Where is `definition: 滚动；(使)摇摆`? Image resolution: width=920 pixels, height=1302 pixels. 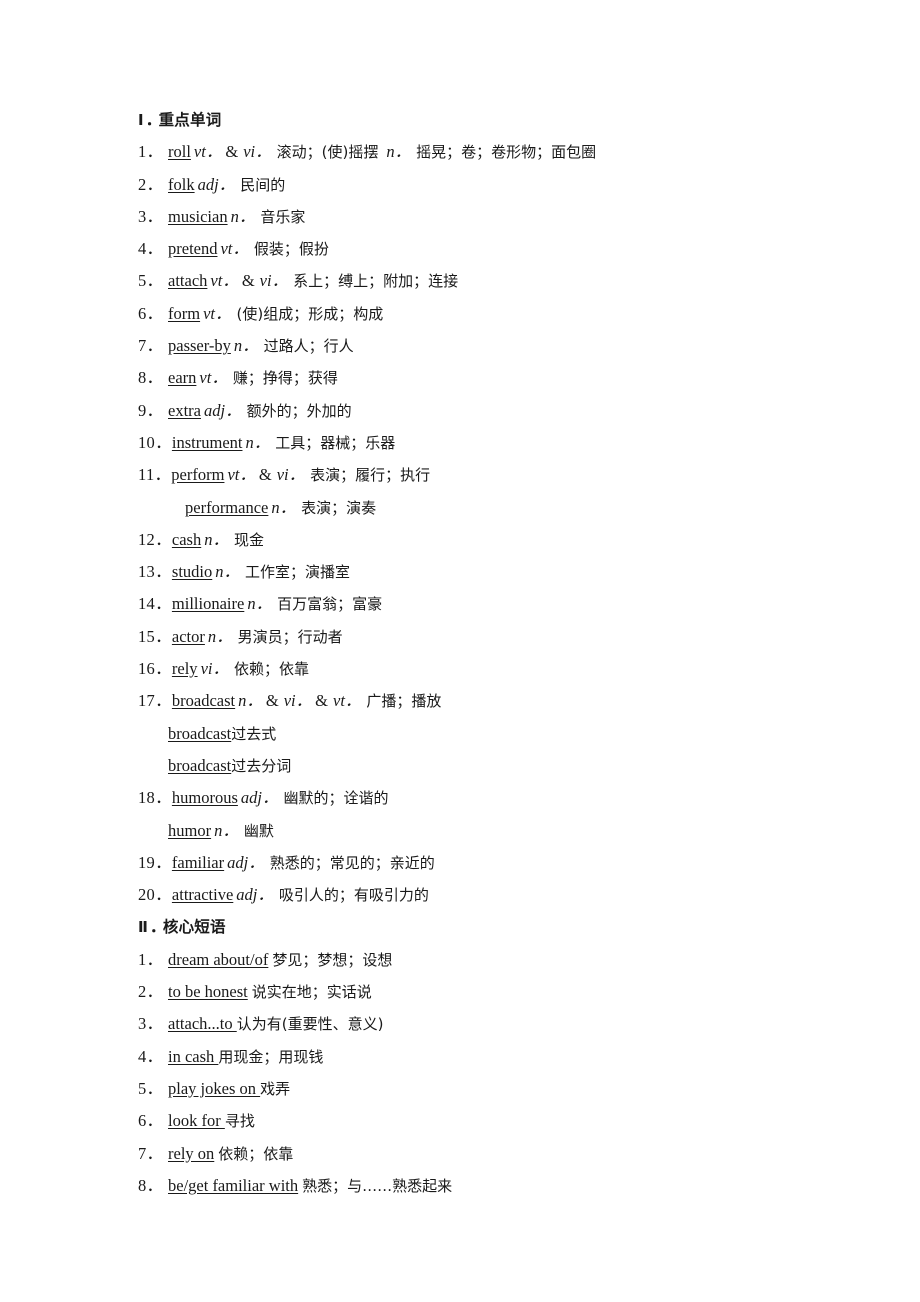
definition: 滚动；(使)摇摆 is located at coordinates (327, 152).